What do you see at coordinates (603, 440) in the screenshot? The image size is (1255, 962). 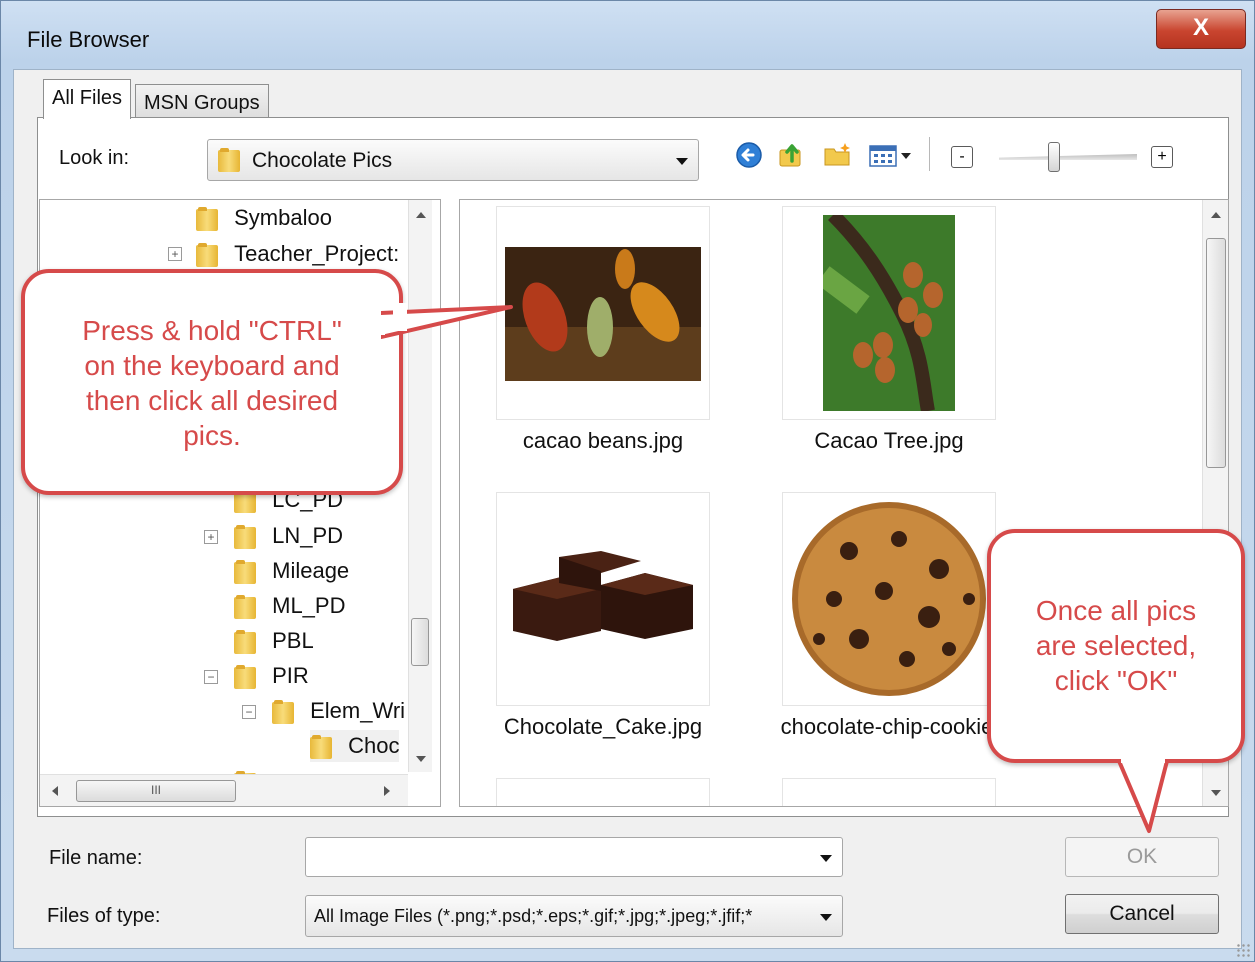 I see `file-name-caption: cacao beans.jpg` at bounding box center [603, 440].